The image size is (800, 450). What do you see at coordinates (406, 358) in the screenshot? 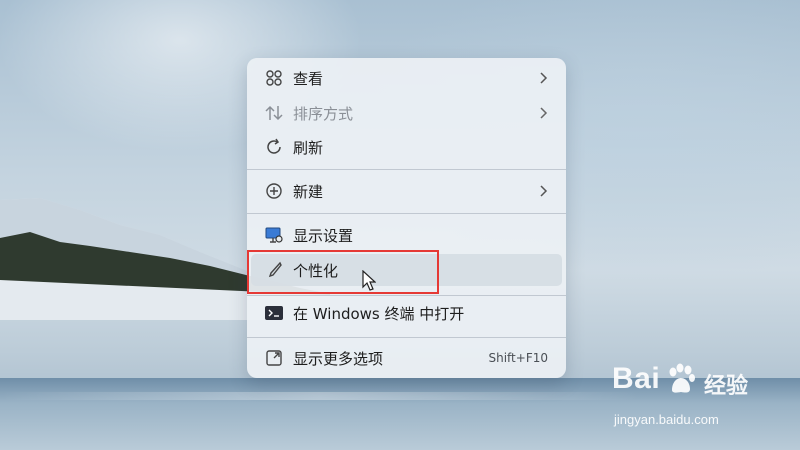
I see `menu-item-show-more-options: 显示更多选项 Shift+F10` at bounding box center [406, 358].